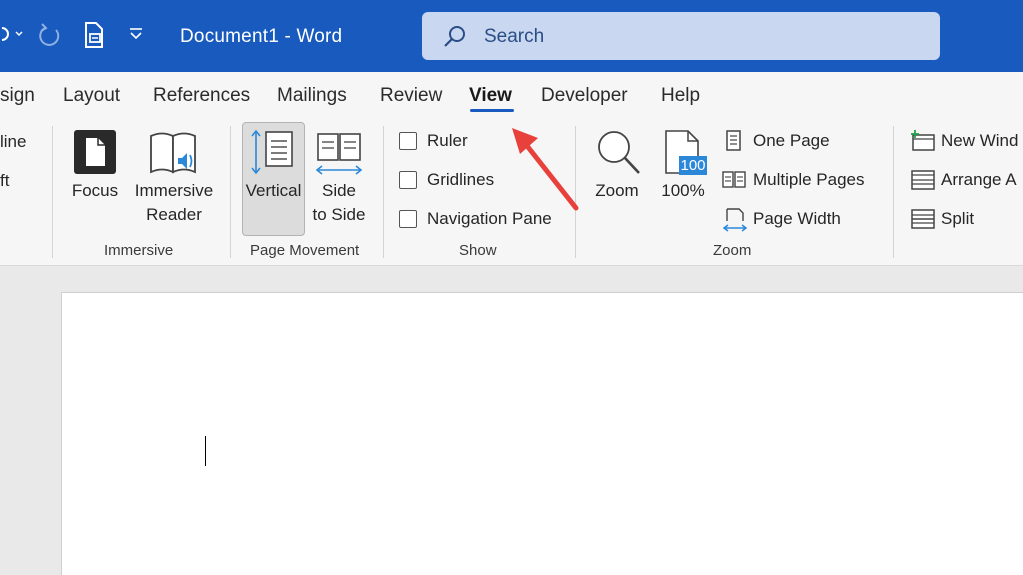 The width and height of the screenshot is (1023, 575). I want to click on side-to-side-icon, so click(339, 155).